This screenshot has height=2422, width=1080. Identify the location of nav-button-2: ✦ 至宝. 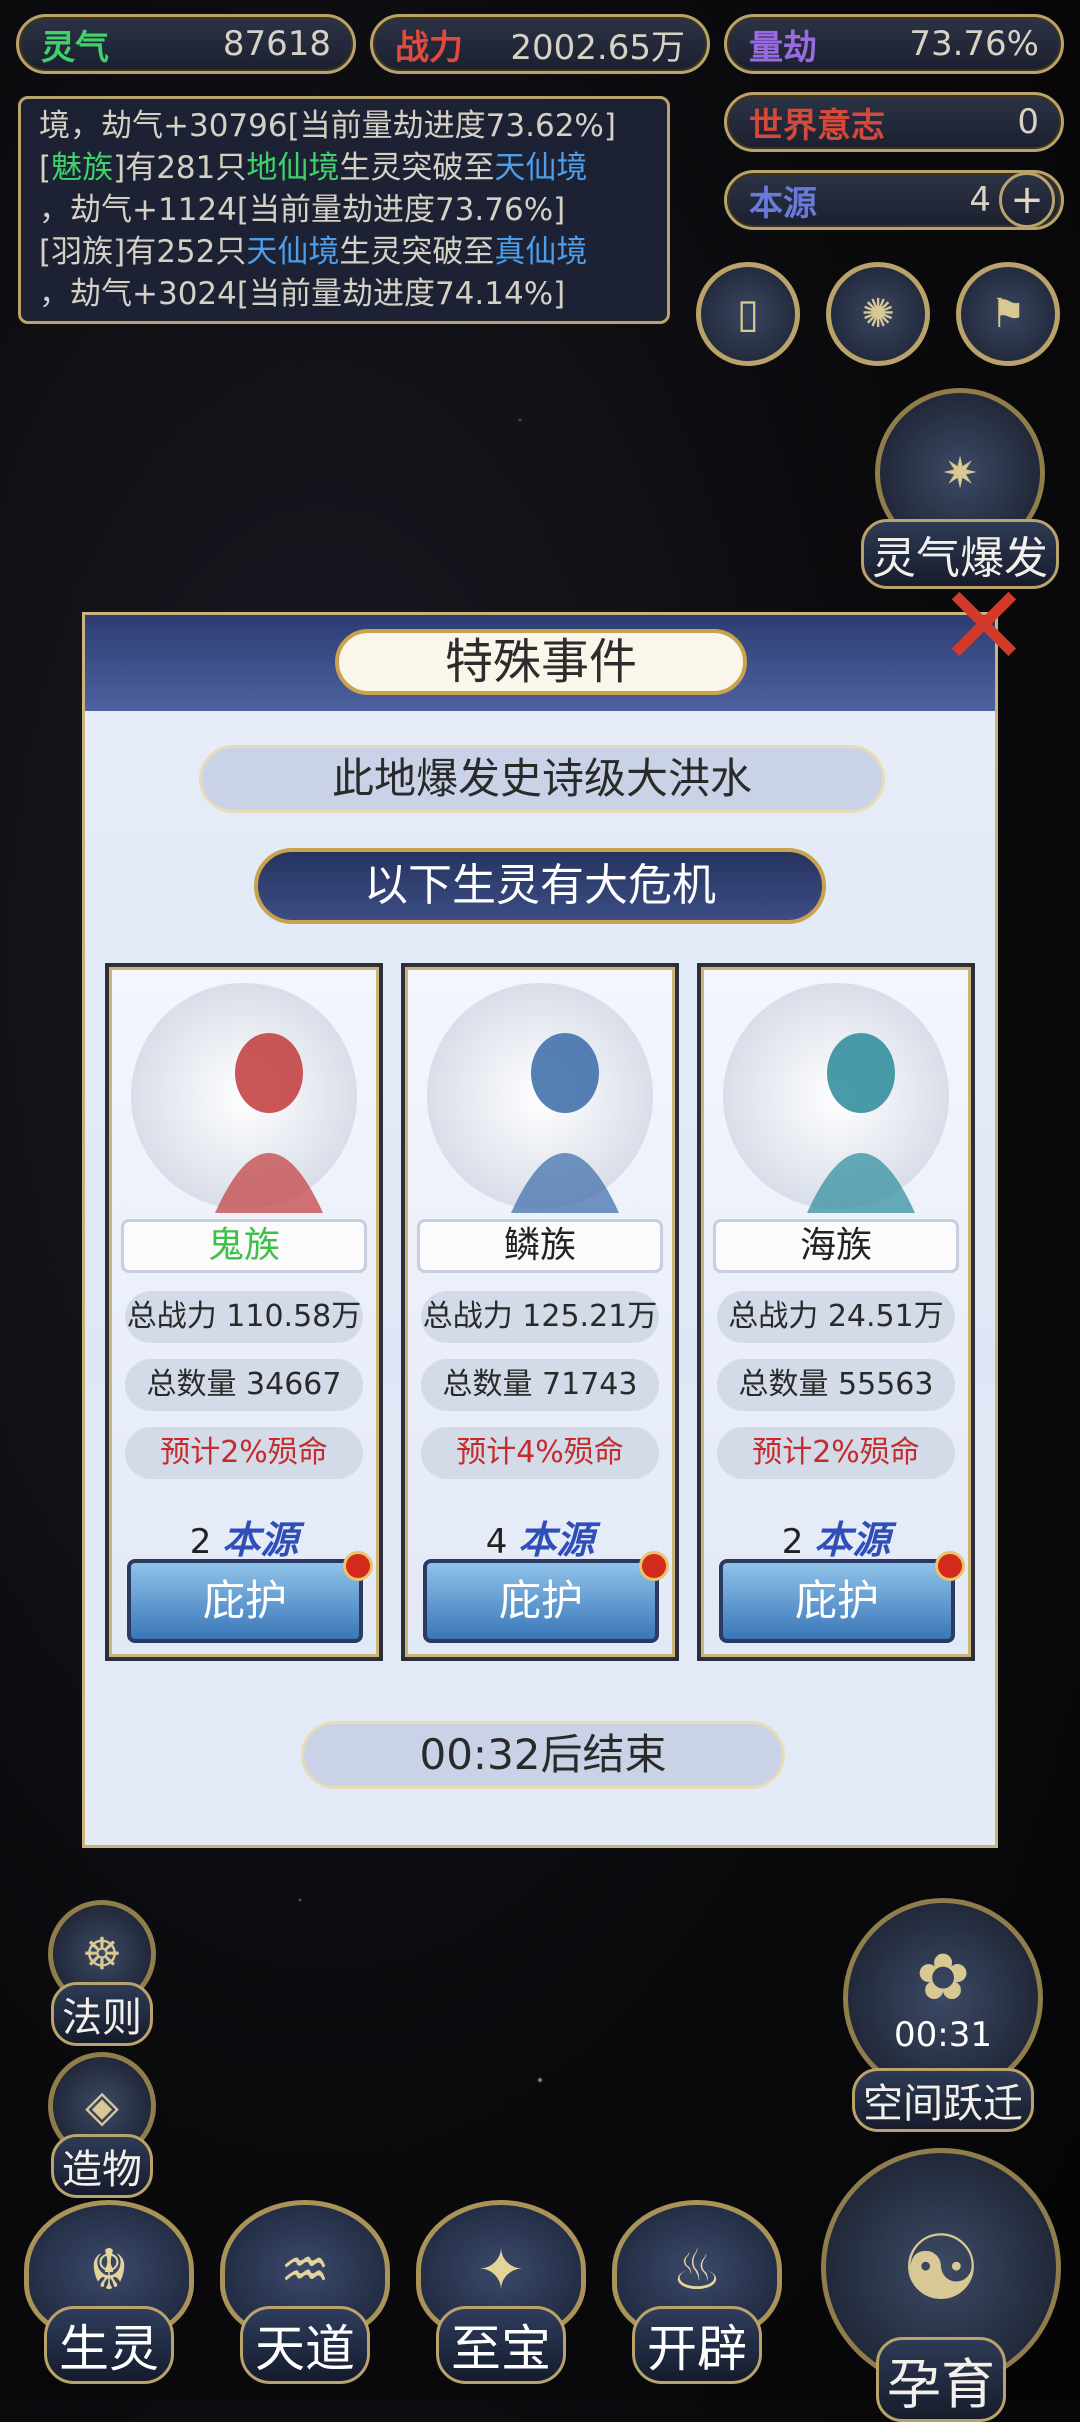
(501, 2295).